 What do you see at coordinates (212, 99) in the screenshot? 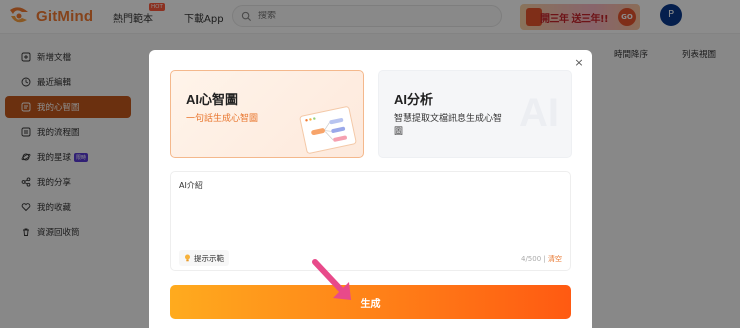
I see `card-title: AI心智圖` at bounding box center [212, 99].